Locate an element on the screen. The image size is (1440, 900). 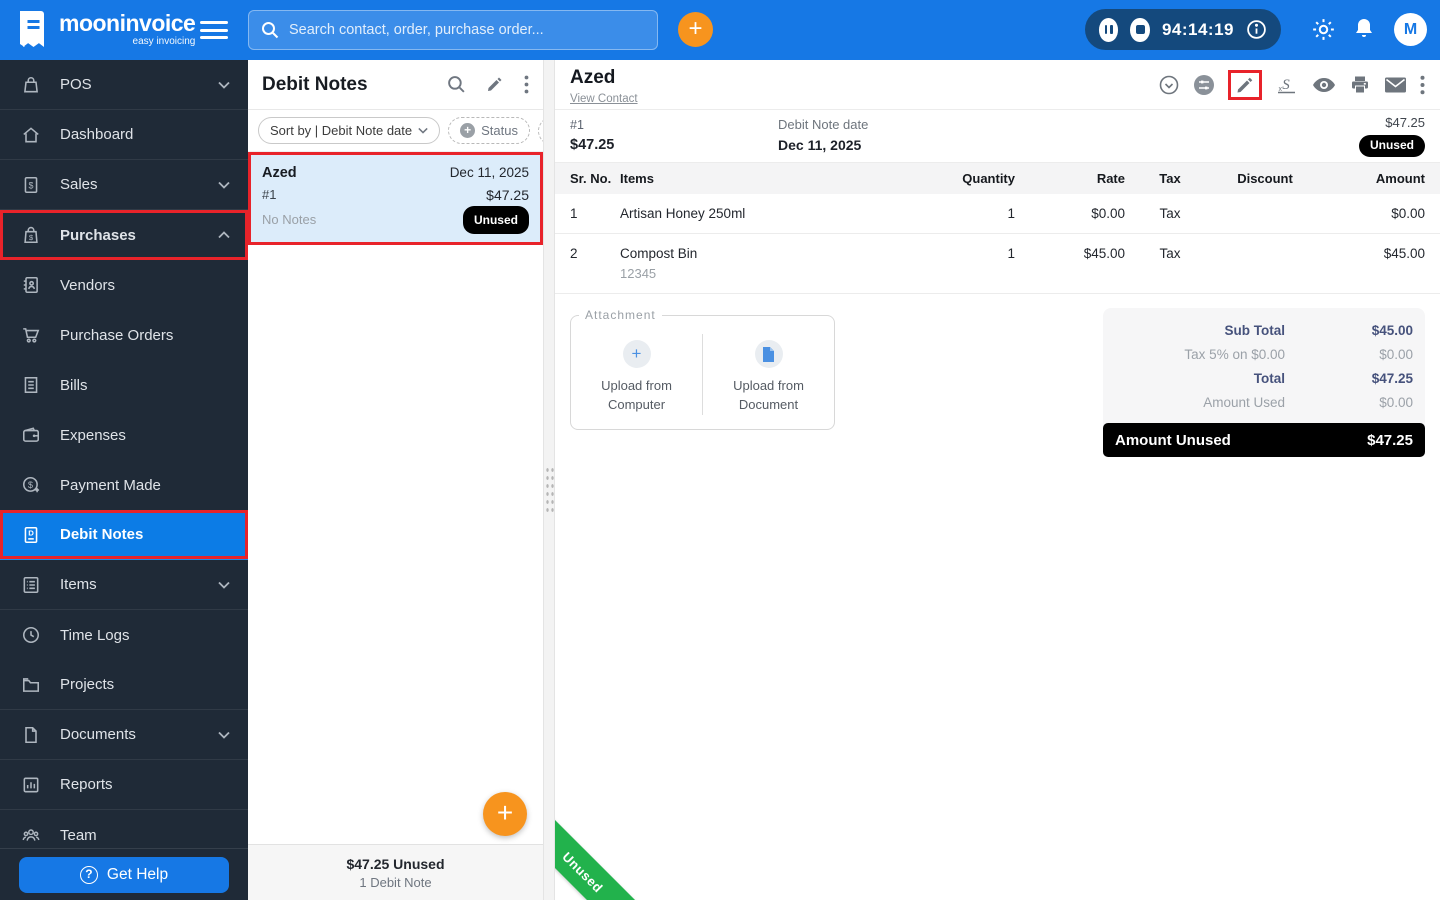
detail-status-badge: Unused is located at coordinates (1391, 146).